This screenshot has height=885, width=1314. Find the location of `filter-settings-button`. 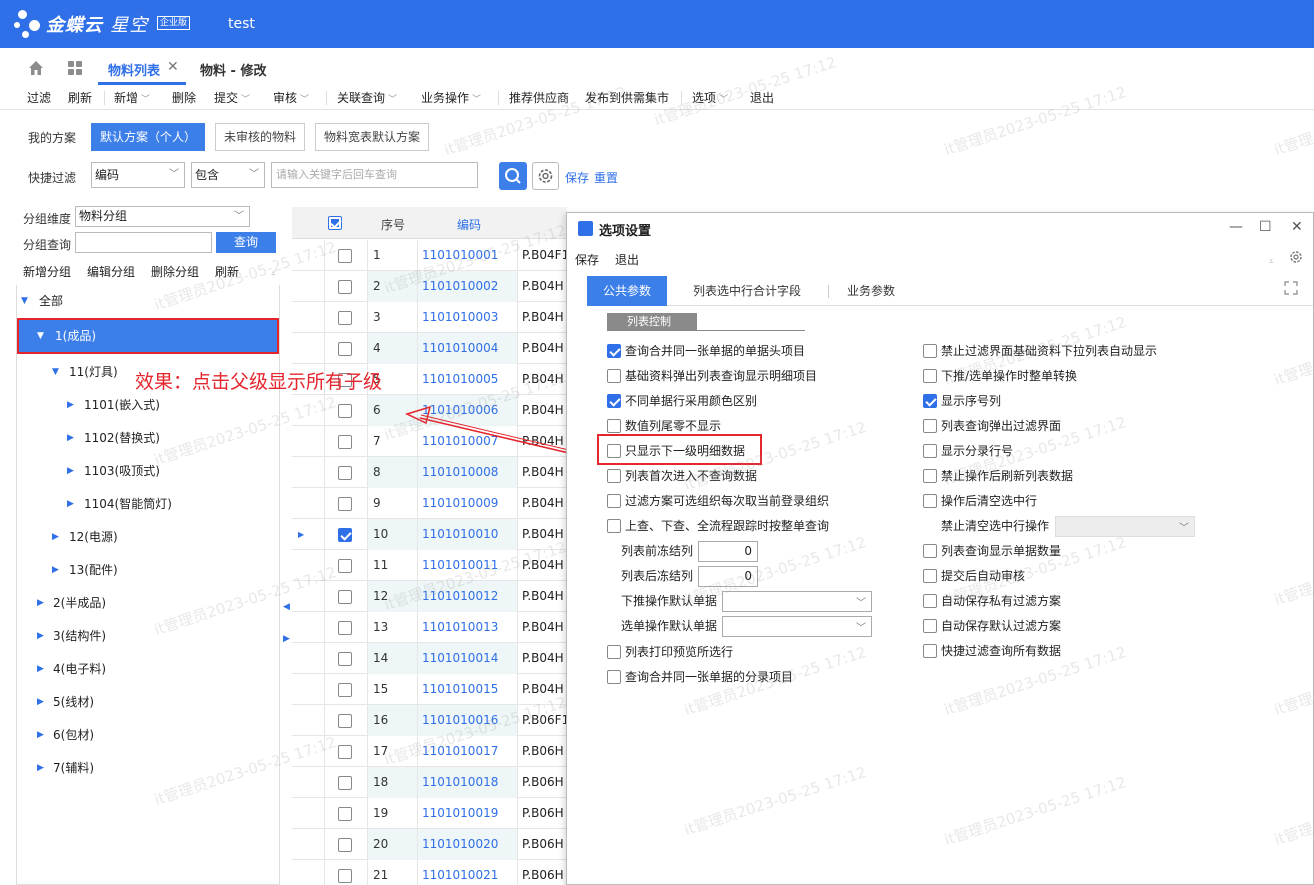

filter-settings-button is located at coordinates (545, 176).